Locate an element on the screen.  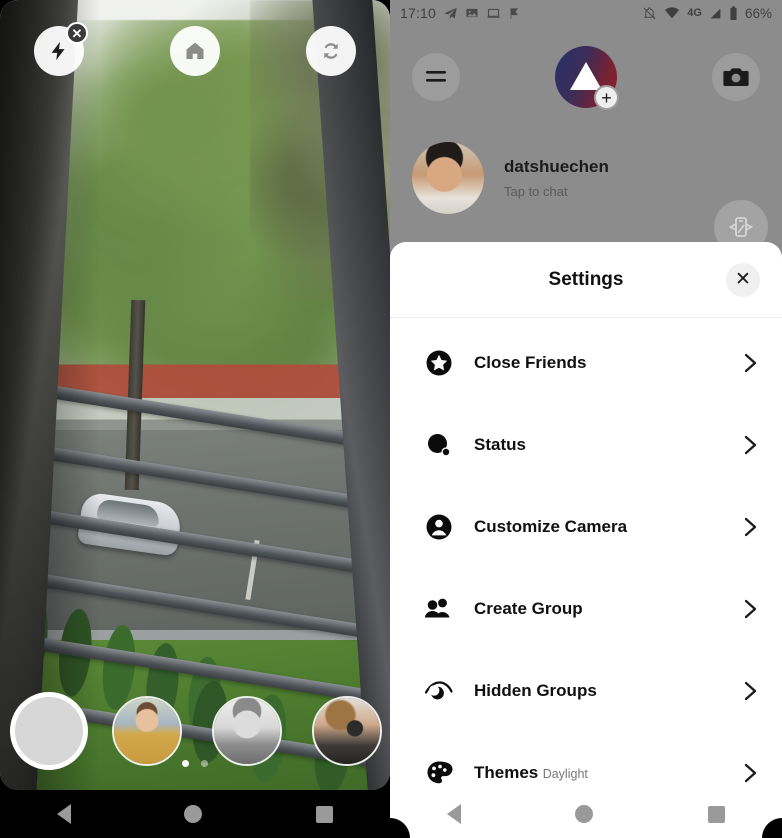
flash-off-button: ✕ is located at coordinates (61, 49).